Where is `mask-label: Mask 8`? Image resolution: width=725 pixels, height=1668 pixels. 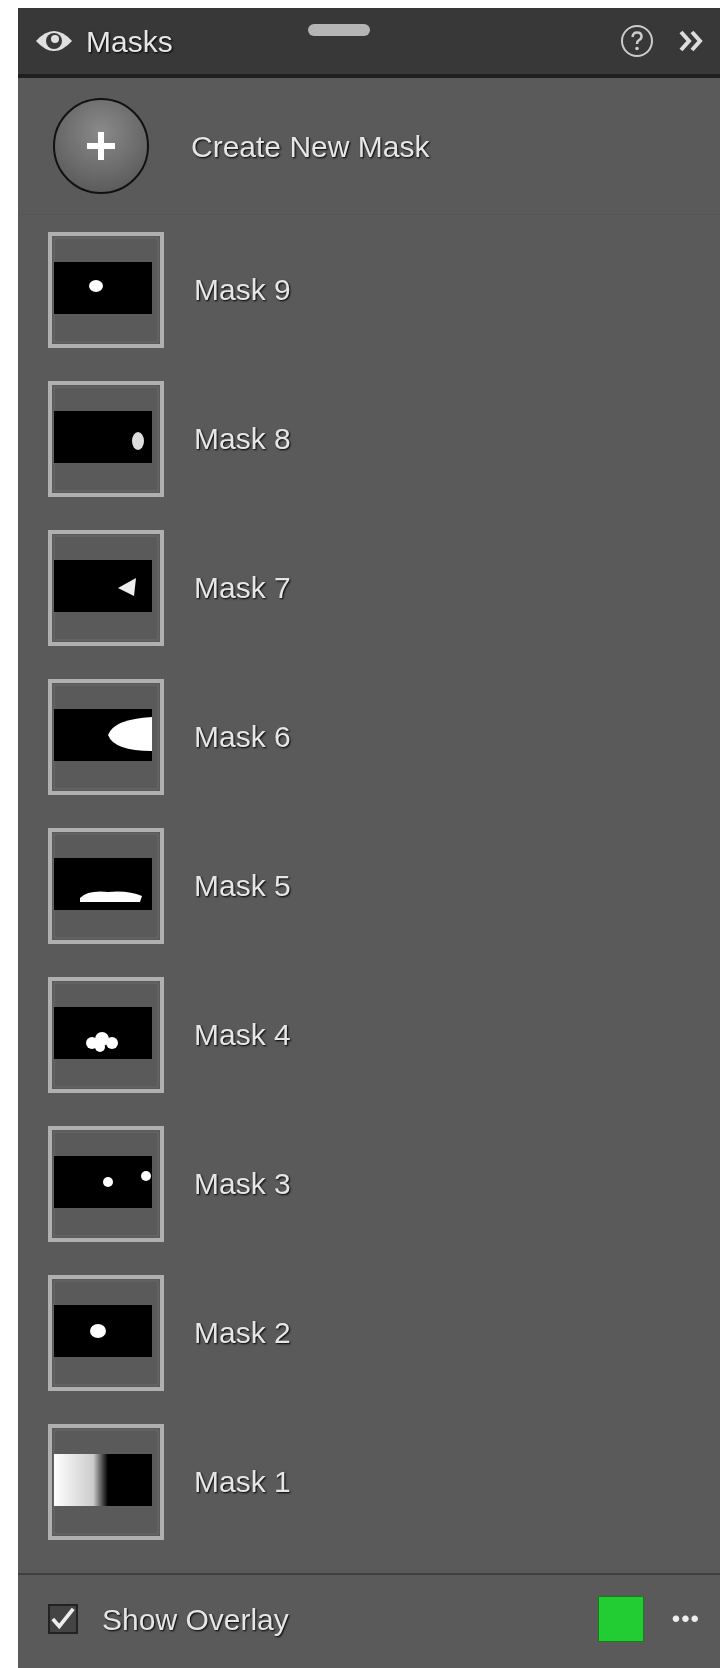 mask-label: Mask 8 is located at coordinates (242, 438).